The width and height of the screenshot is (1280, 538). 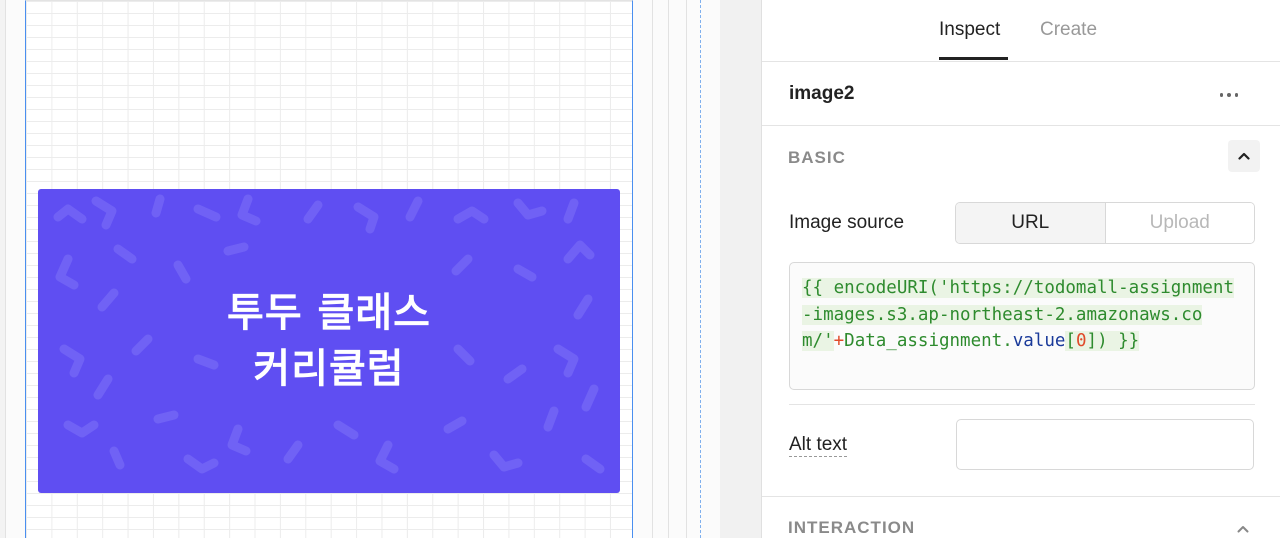 I want to click on image-source-toggle: URL Upload, so click(x=1105, y=223).